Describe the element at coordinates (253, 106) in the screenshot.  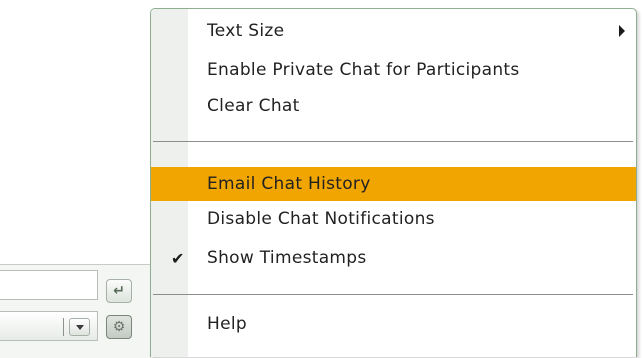
I see `menu-item-label: Clear Chat` at that location.